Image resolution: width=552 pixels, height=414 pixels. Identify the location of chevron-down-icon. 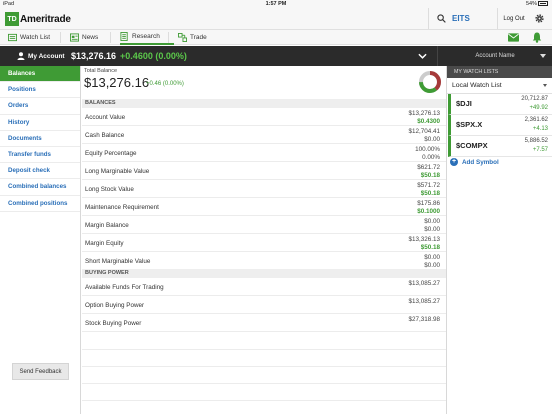
(422, 56).